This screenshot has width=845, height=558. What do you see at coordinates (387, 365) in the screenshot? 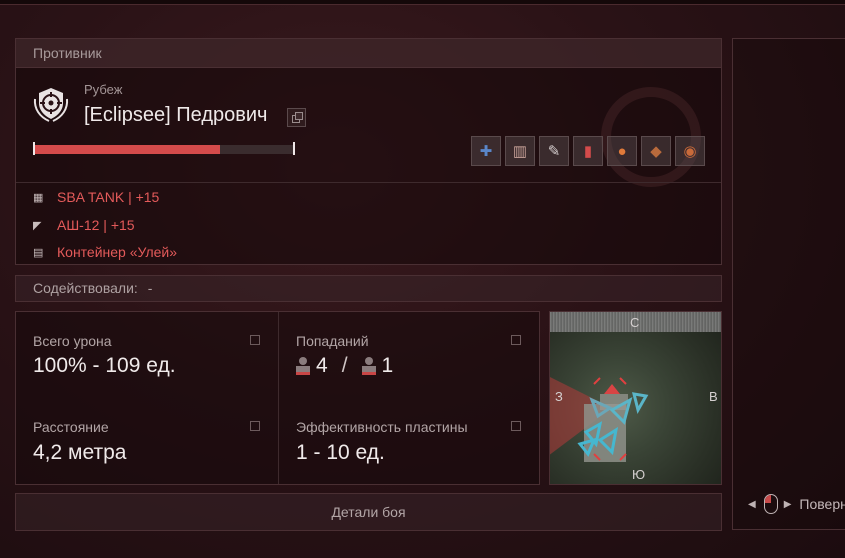
I see `hits-head-count: 1` at bounding box center [387, 365].